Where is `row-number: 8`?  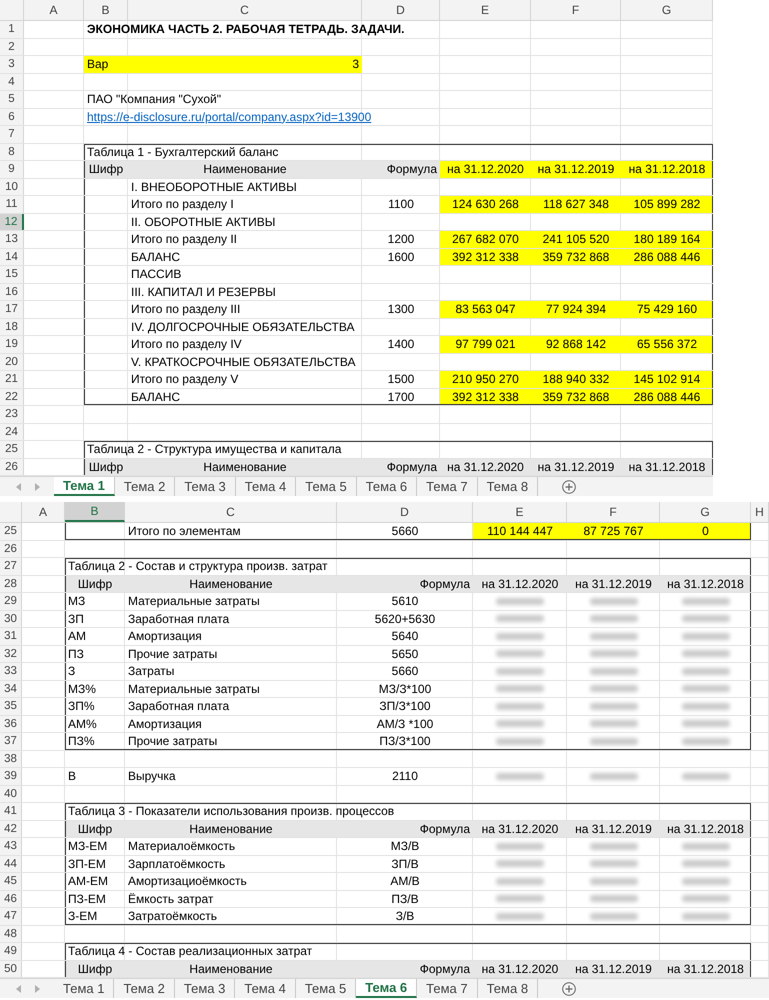
row-number: 8 is located at coordinates (12, 152).